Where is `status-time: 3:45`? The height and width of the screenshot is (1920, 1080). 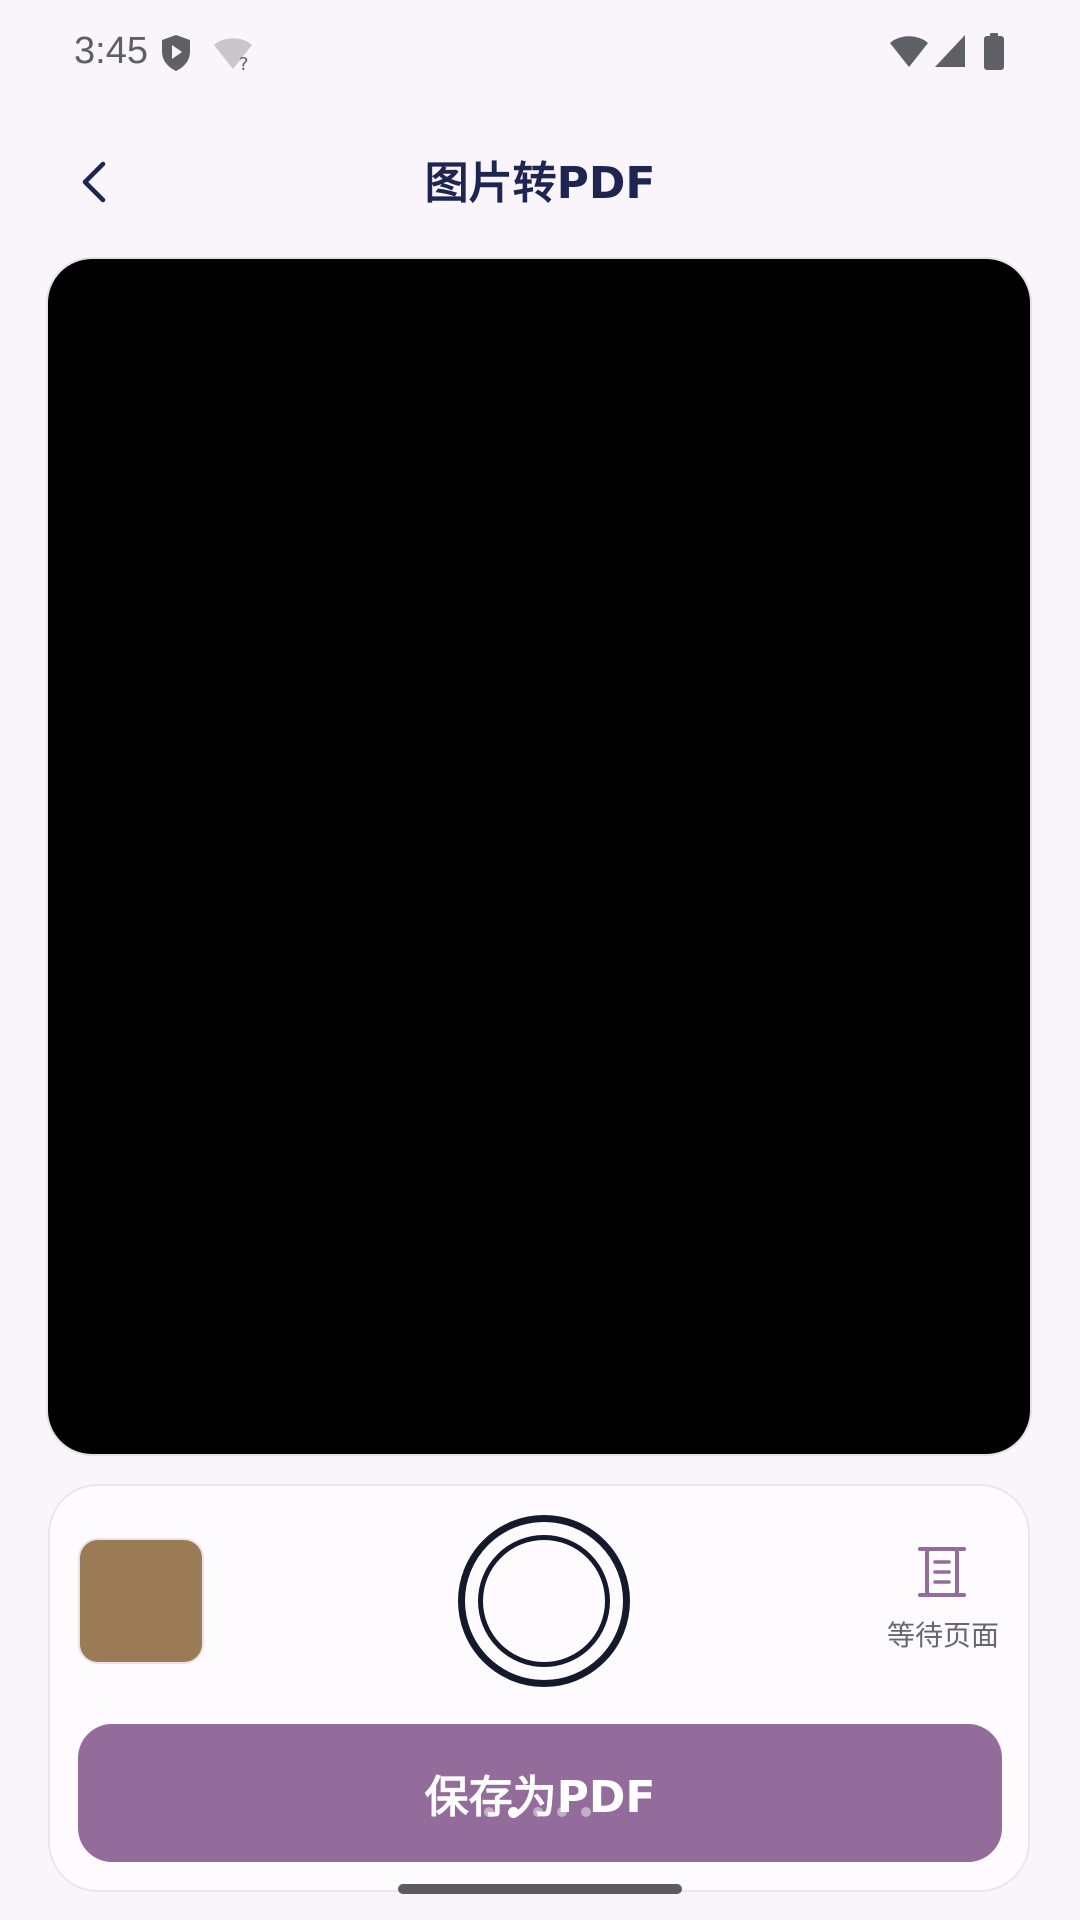 status-time: 3:45 is located at coordinates (111, 51).